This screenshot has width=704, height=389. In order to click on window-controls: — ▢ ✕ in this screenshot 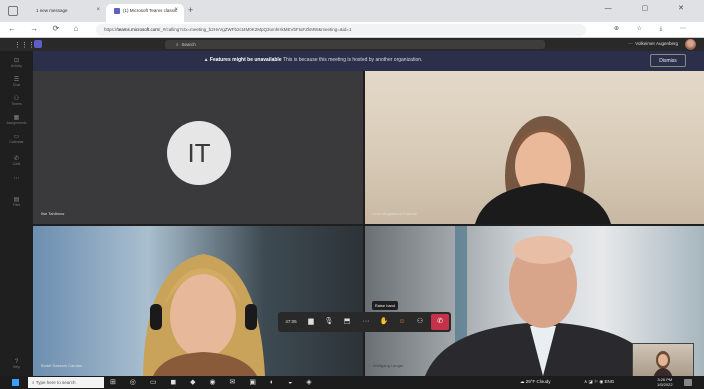, I will do `click(651, 8)`.